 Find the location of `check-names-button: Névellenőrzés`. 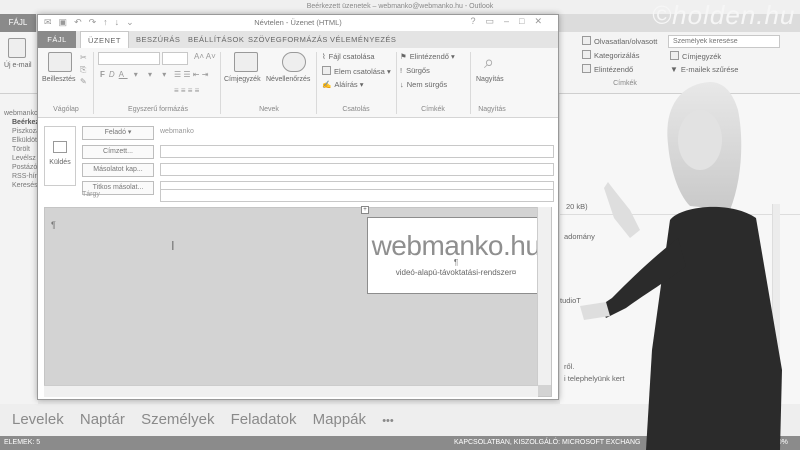

check-names-button: Névellenőrzés is located at coordinates (288, 79).